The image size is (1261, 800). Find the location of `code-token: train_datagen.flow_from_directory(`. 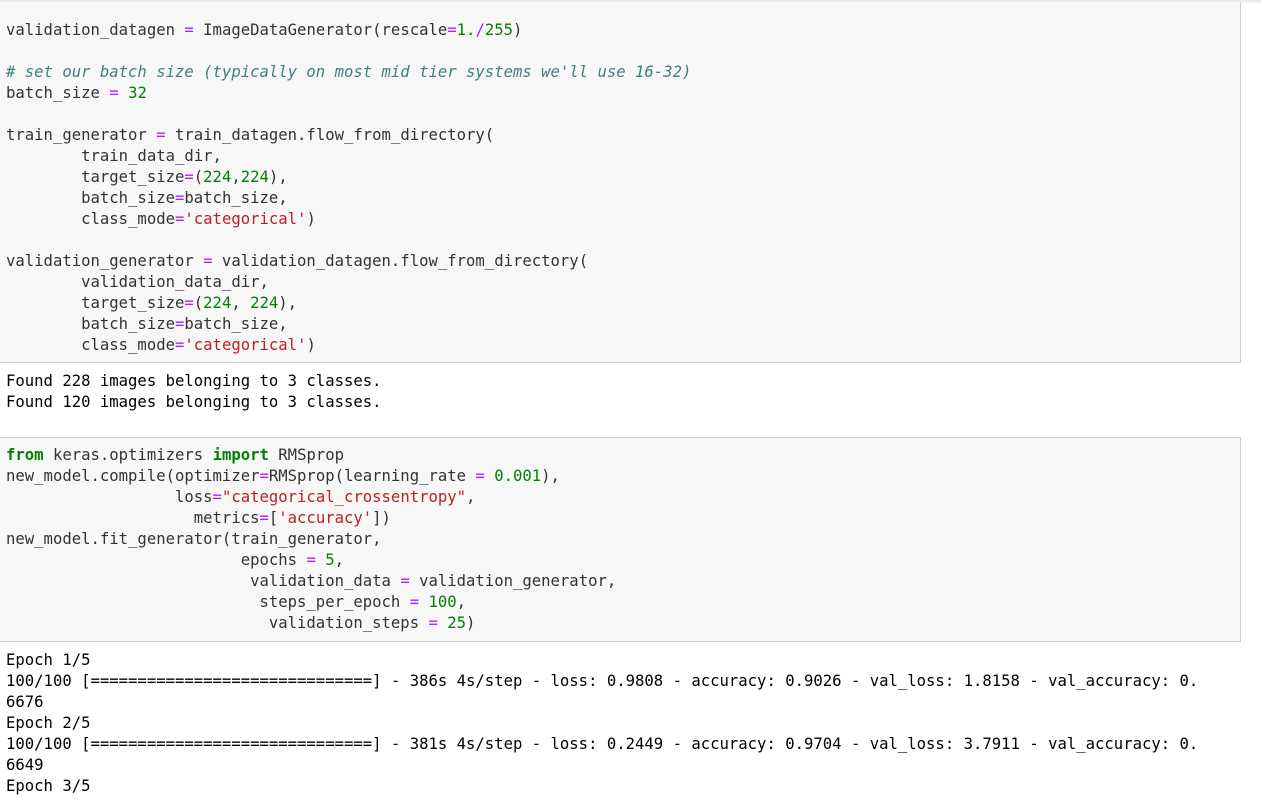

code-token: train_datagen.flow_from_directory( is located at coordinates (330, 135).